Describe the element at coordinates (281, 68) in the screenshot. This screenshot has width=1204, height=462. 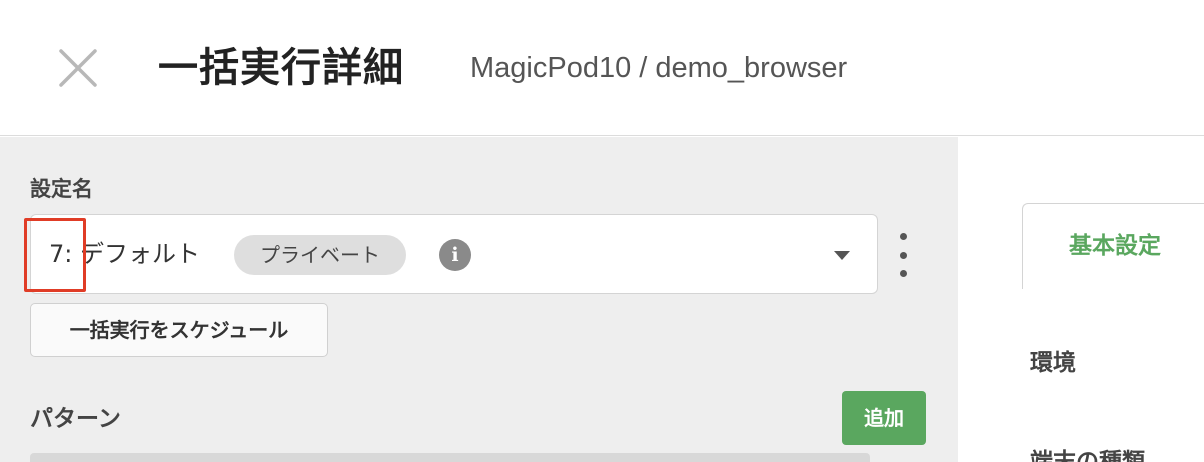
I see `page-title: 一括実行詳細` at that location.